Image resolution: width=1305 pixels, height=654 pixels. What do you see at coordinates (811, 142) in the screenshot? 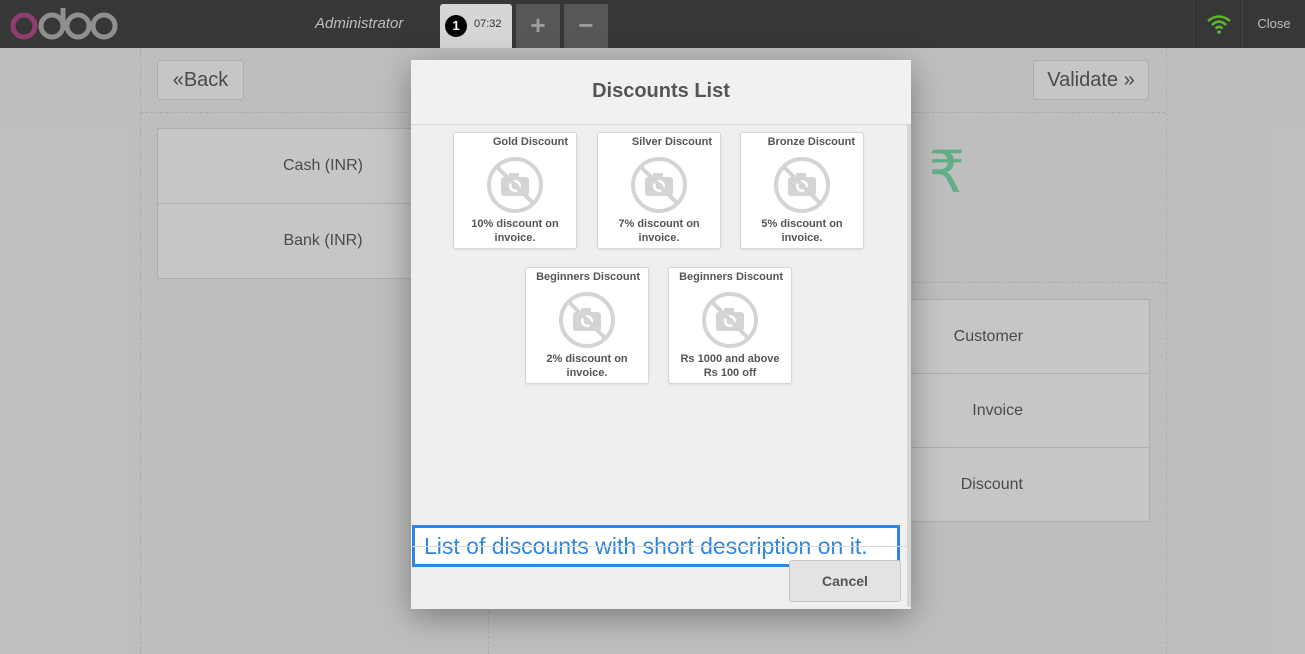
I see `discount-name: Bronze Discount` at bounding box center [811, 142].